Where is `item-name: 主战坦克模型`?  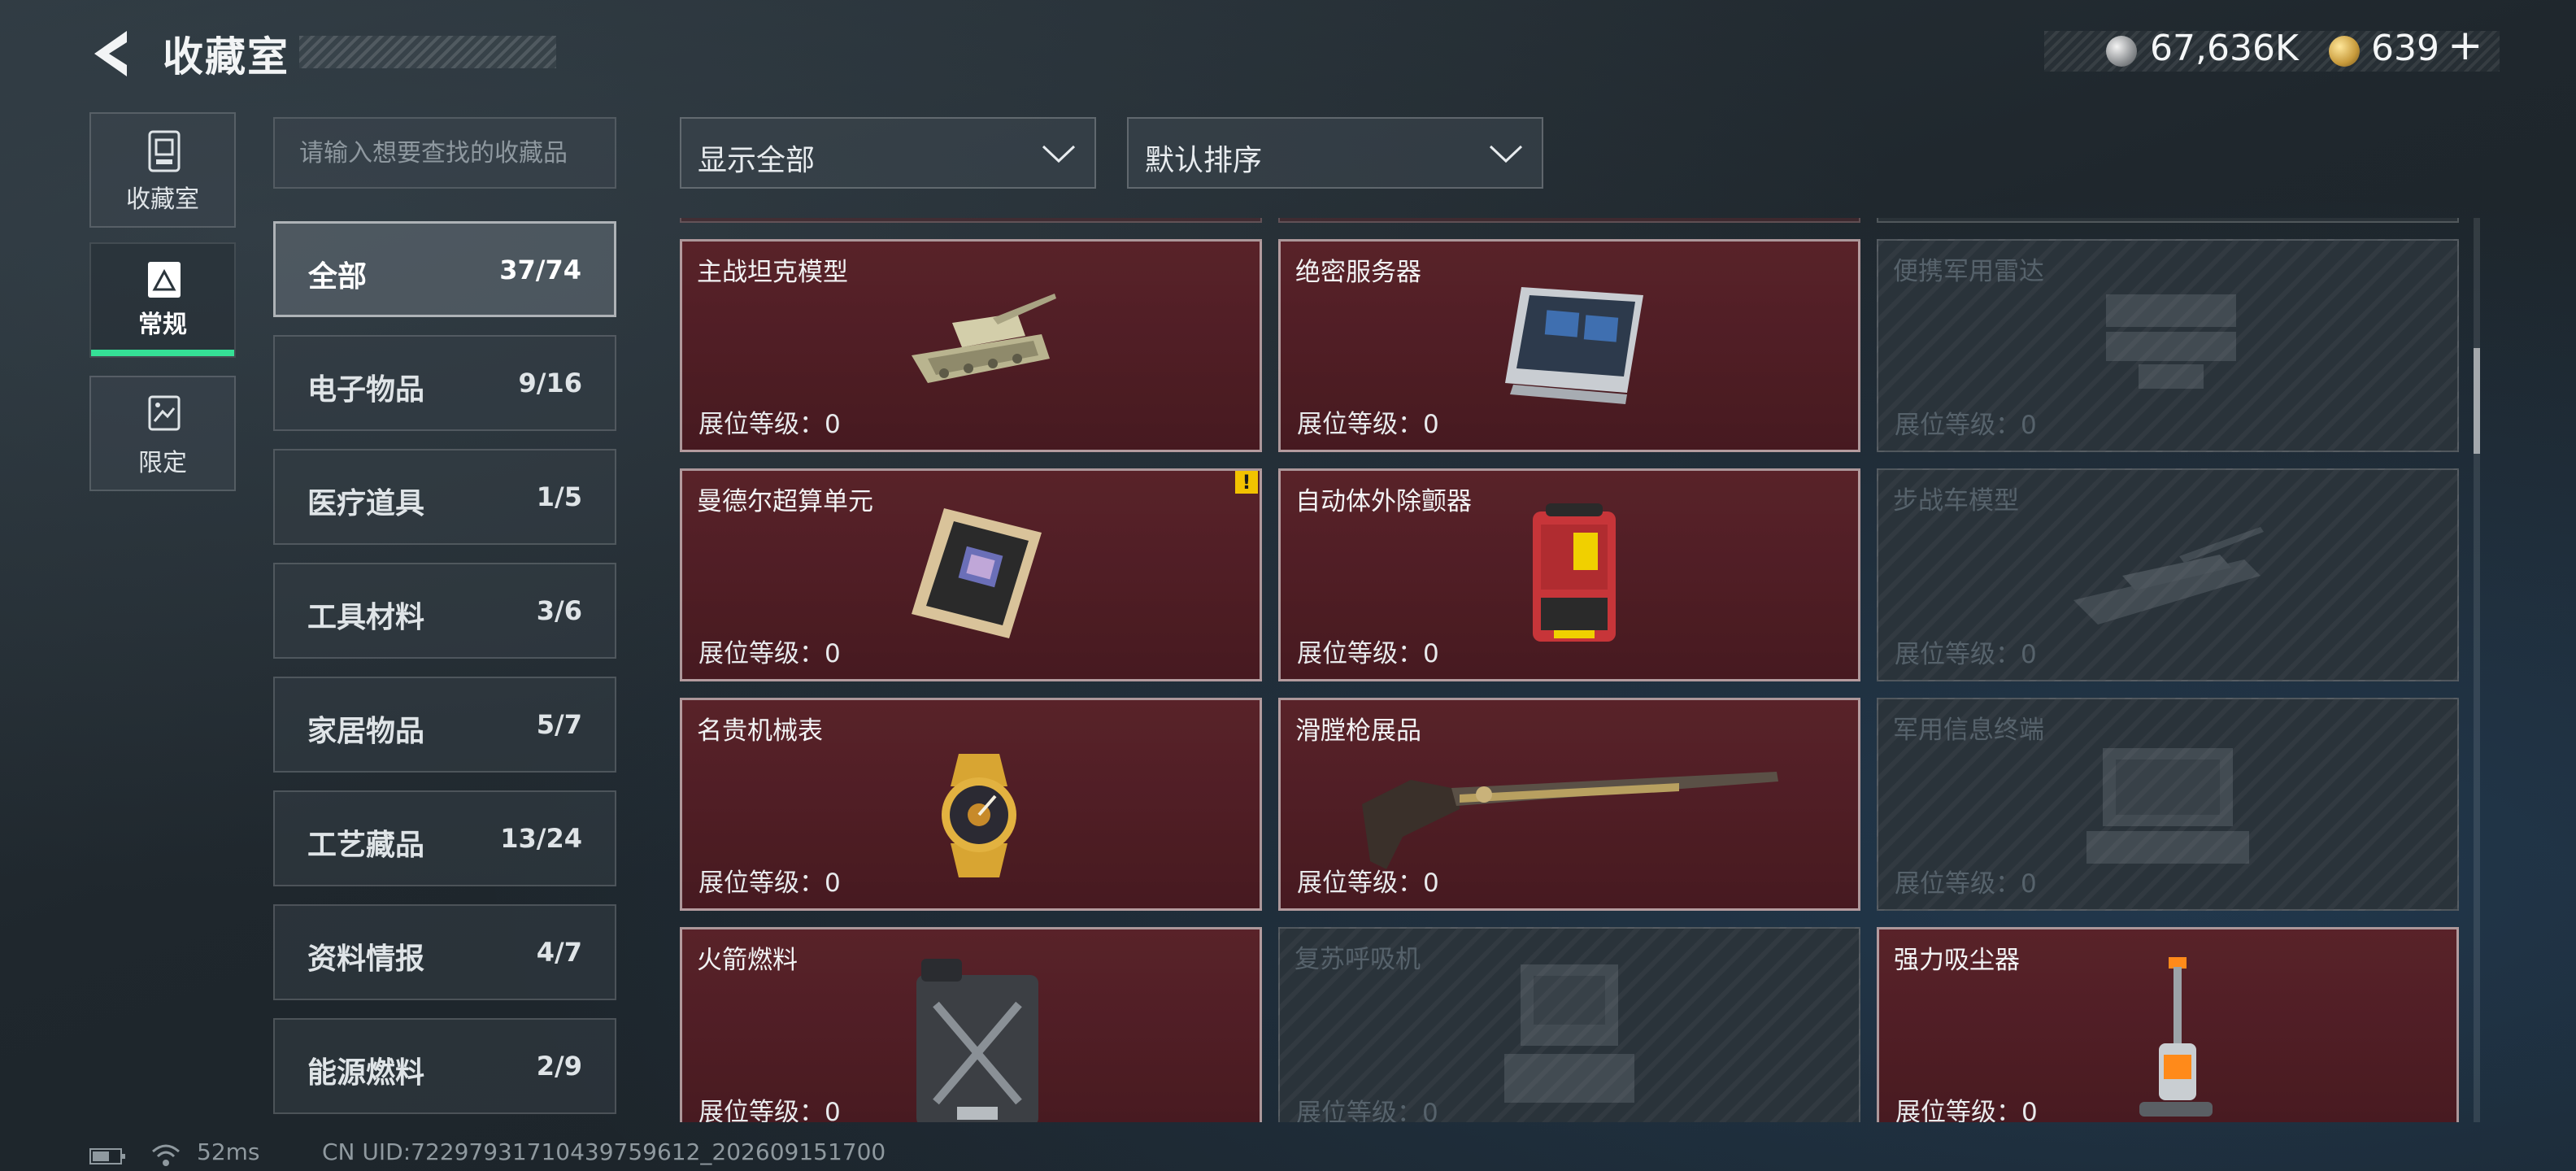
item-name: 主战坦克模型 is located at coordinates (772, 273).